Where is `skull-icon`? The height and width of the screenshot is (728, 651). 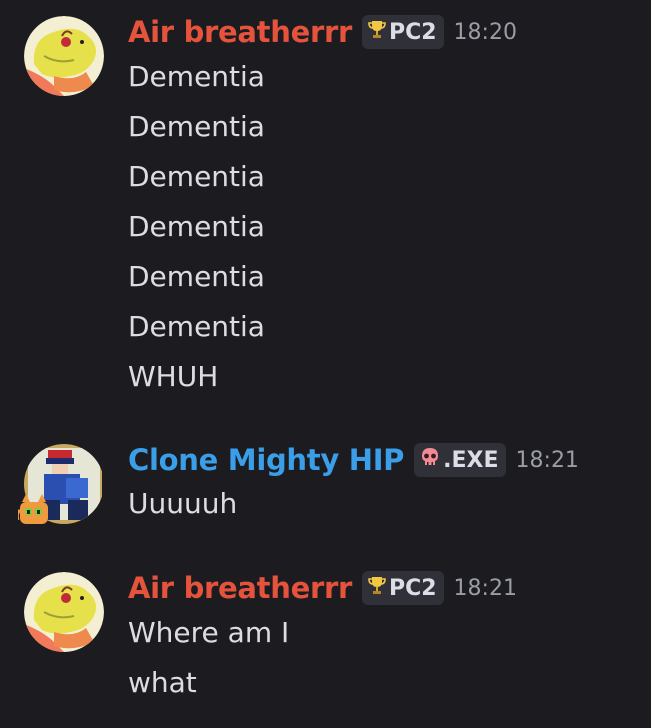 skull-icon is located at coordinates (430, 460).